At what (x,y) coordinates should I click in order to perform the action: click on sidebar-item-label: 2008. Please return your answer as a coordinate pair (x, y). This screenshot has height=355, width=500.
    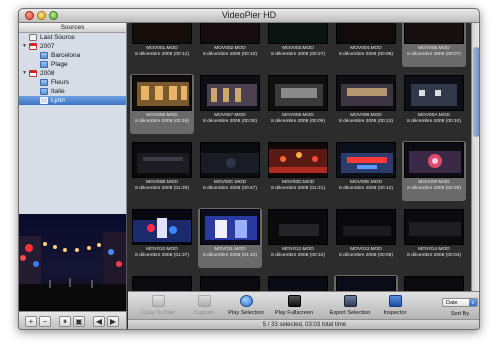
    Looking at the image, I should click on (47, 73).